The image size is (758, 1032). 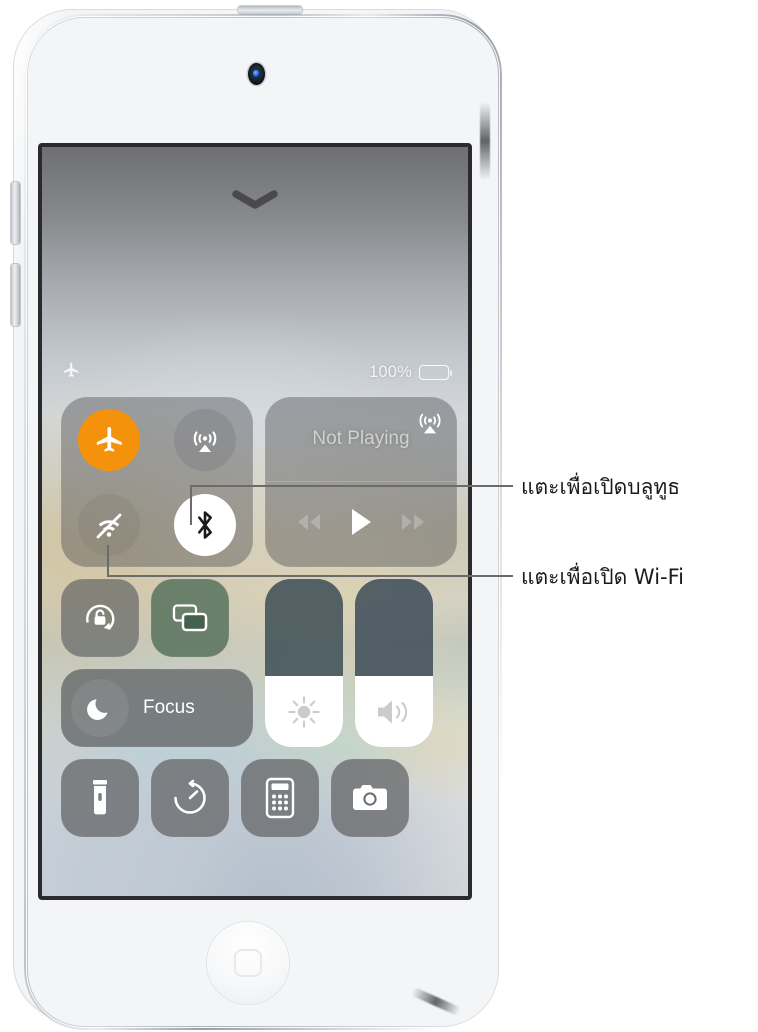 I want to click on front-camera-icon, so click(x=256, y=74).